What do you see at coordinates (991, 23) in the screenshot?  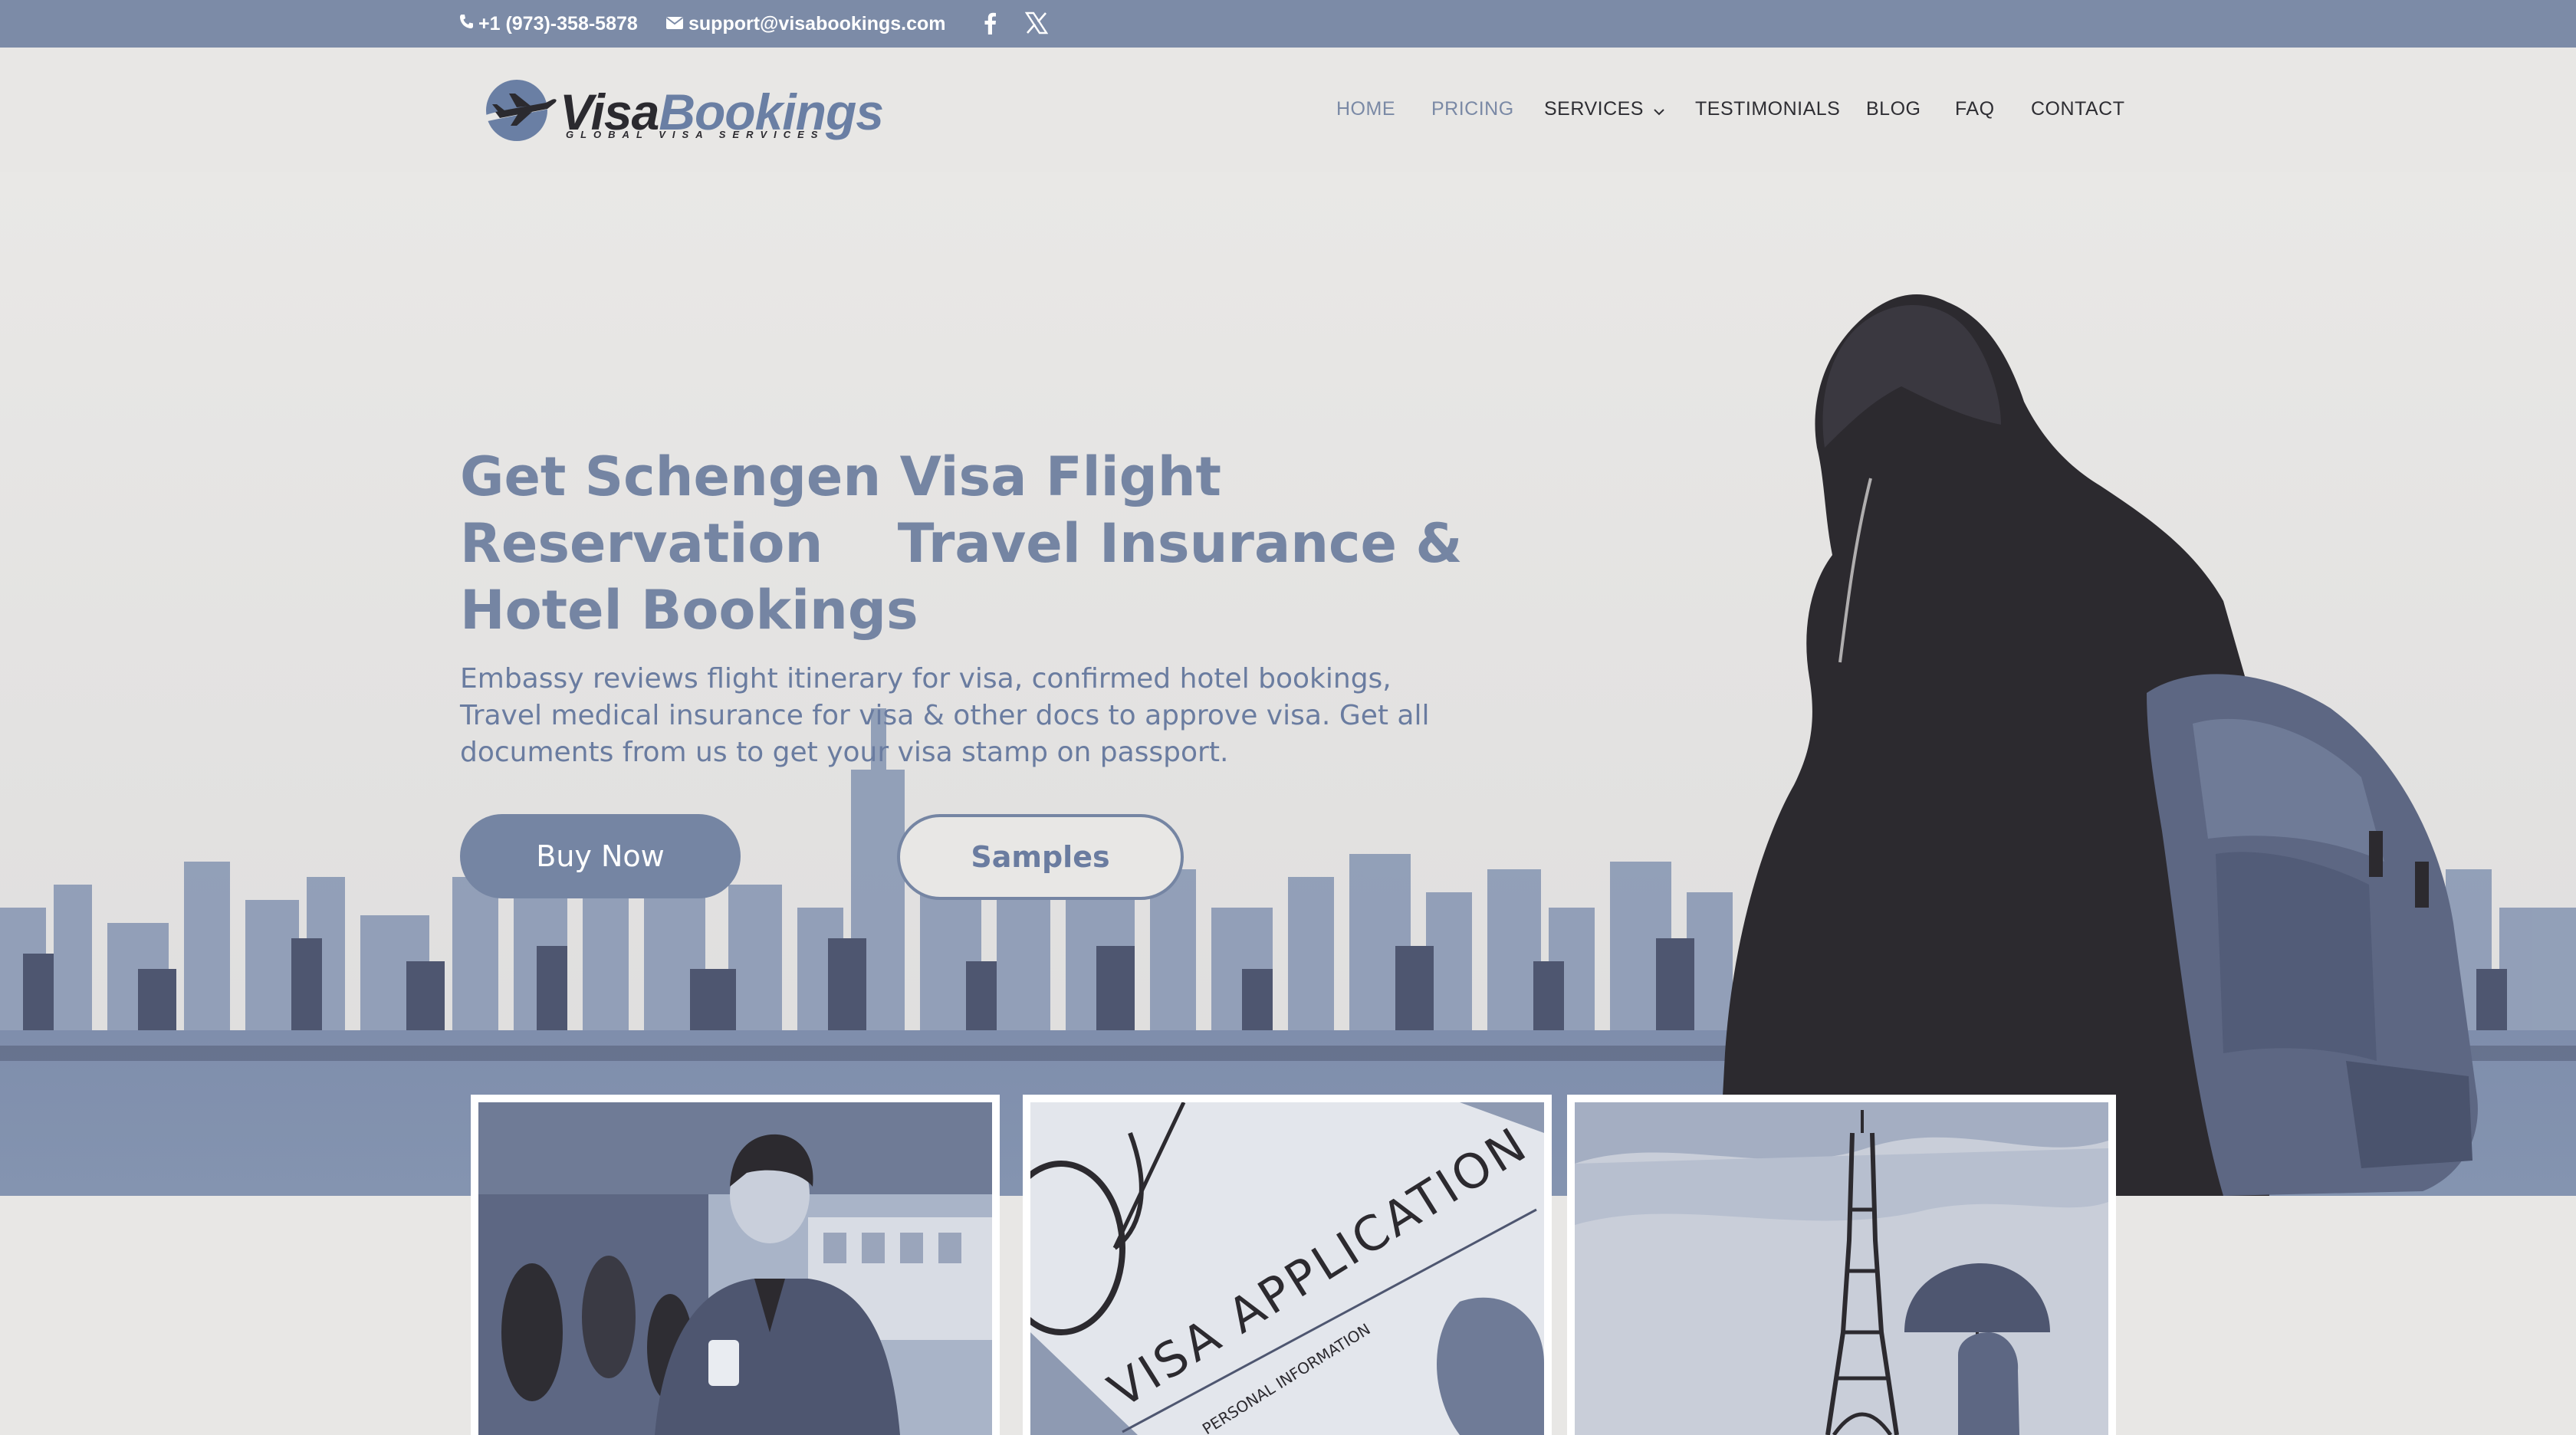 I see `facebook-icon` at bounding box center [991, 23].